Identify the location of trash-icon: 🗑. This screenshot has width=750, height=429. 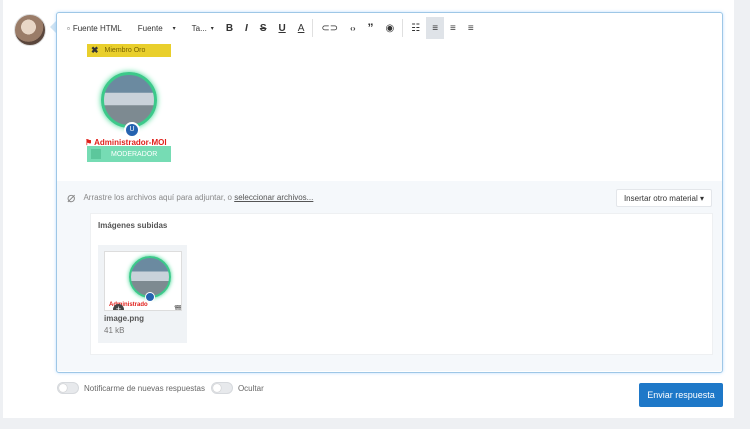
(177, 307).